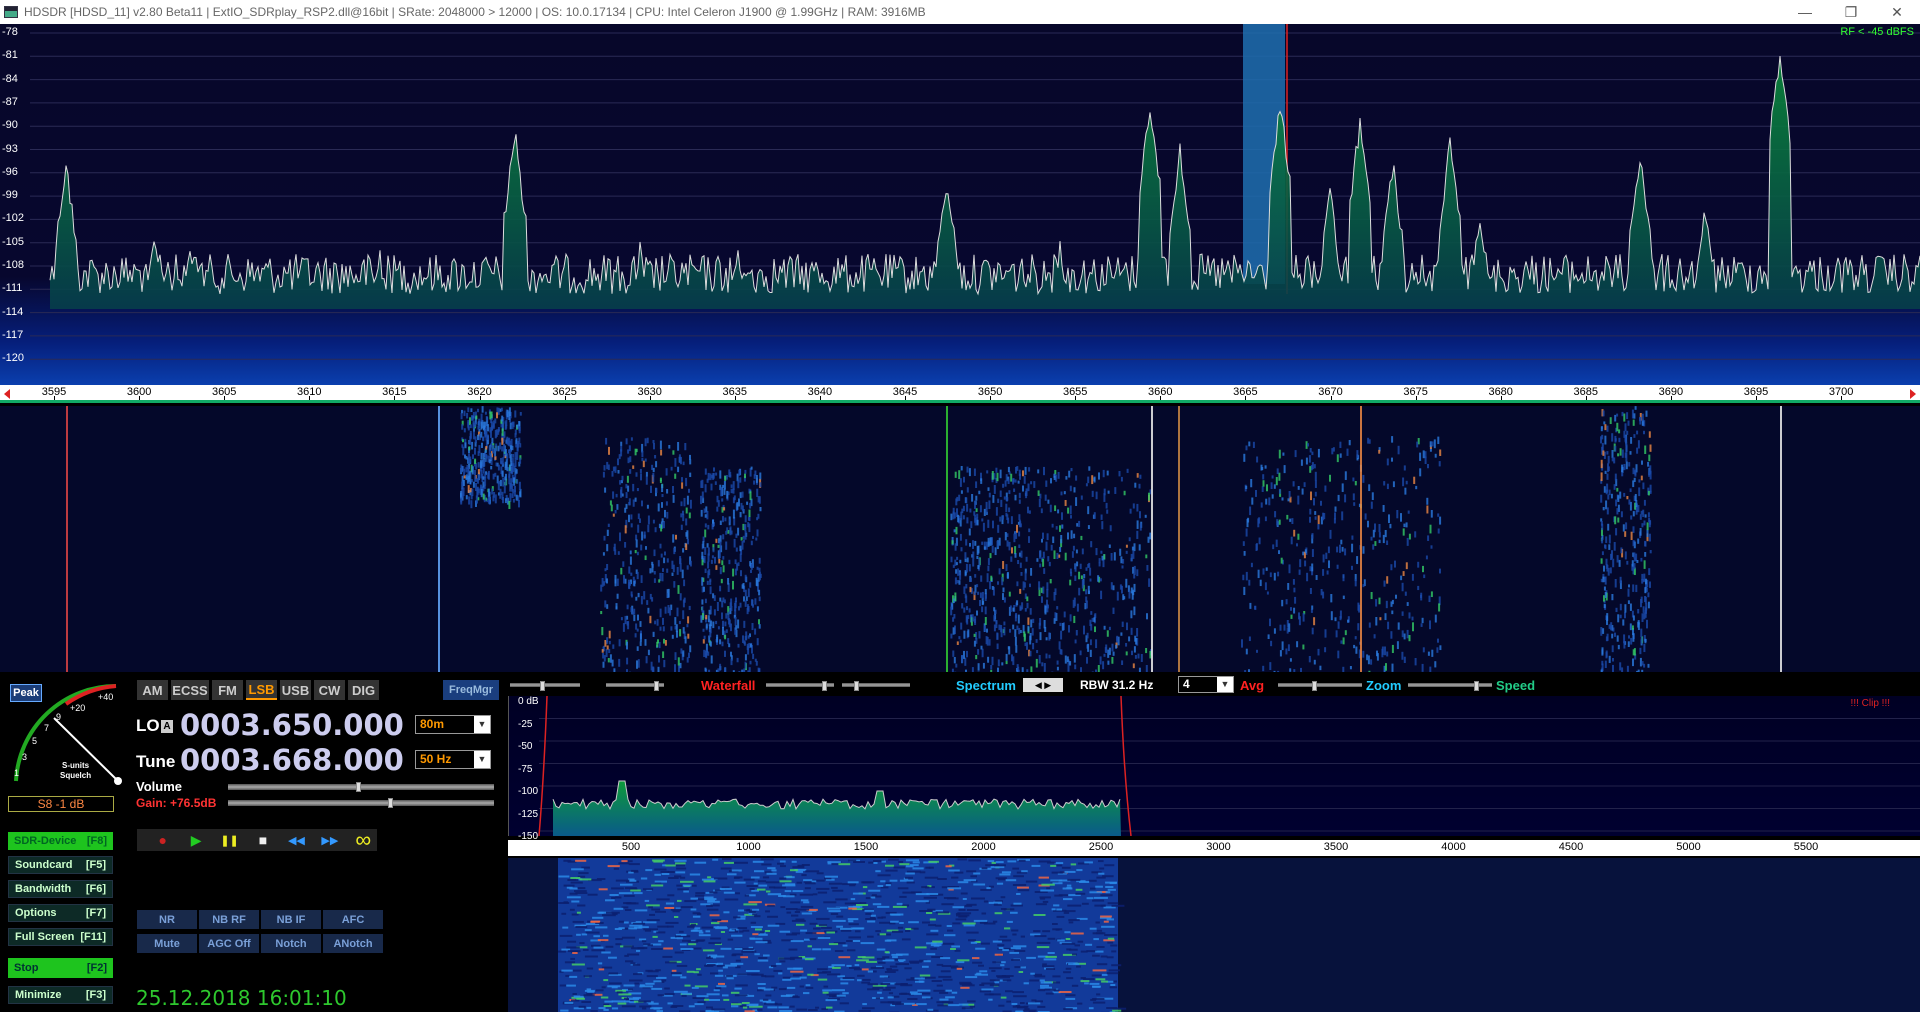 Image resolution: width=1920 pixels, height=1012 pixels. Describe the element at coordinates (45, 937) in the screenshot. I see `button-label: Full Screen` at that location.